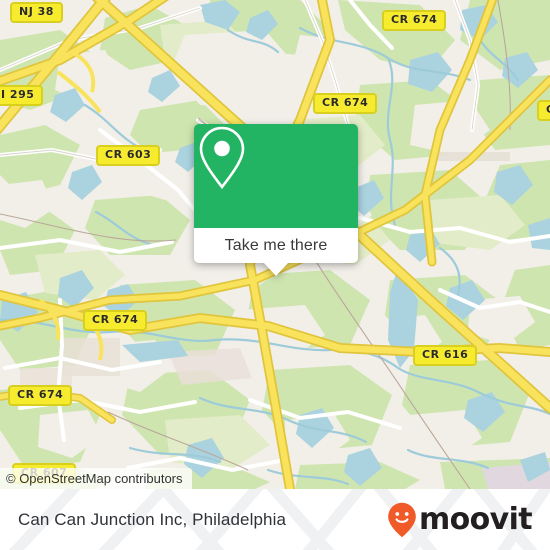 This screenshot has width=550, height=550. I want to click on shield-cr-603: CR 603, so click(128, 155).